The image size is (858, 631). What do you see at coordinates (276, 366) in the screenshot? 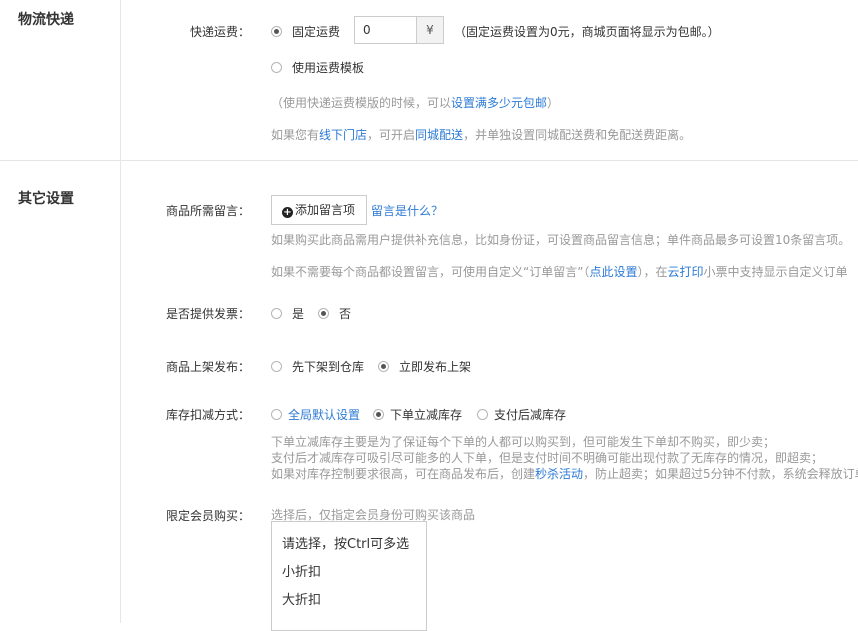
I see `publish-warehouse-radio` at bounding box center [276, 366].